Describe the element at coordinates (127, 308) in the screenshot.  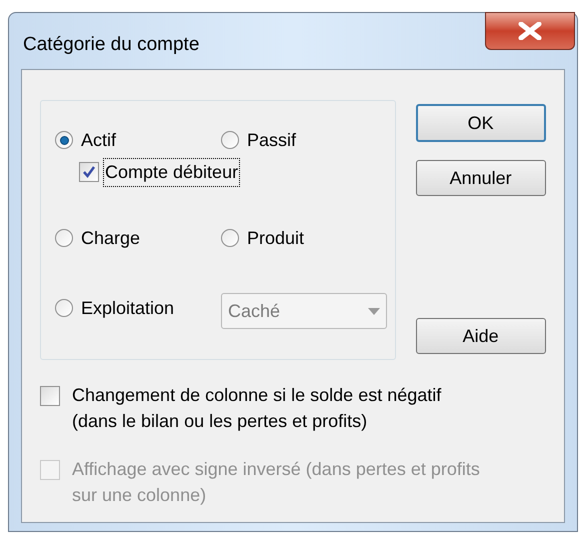
I see `radio-label: Exploitation` at that location.